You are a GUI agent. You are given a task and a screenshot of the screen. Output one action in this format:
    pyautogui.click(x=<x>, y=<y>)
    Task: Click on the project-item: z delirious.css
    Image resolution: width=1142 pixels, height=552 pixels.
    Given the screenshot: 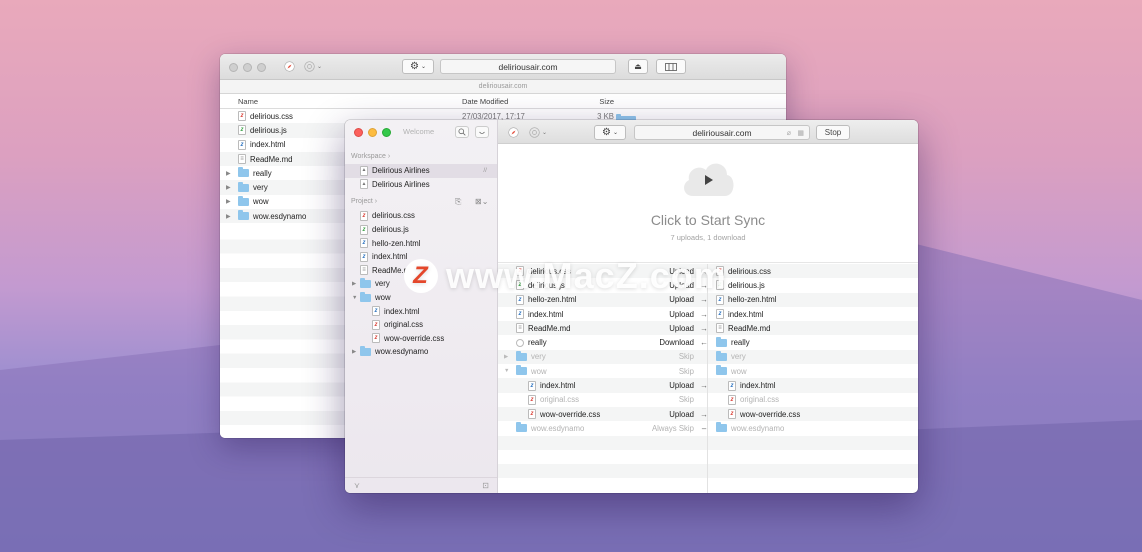 What is the action you would take?
    pyautogui.click(x=421, y=216)
    